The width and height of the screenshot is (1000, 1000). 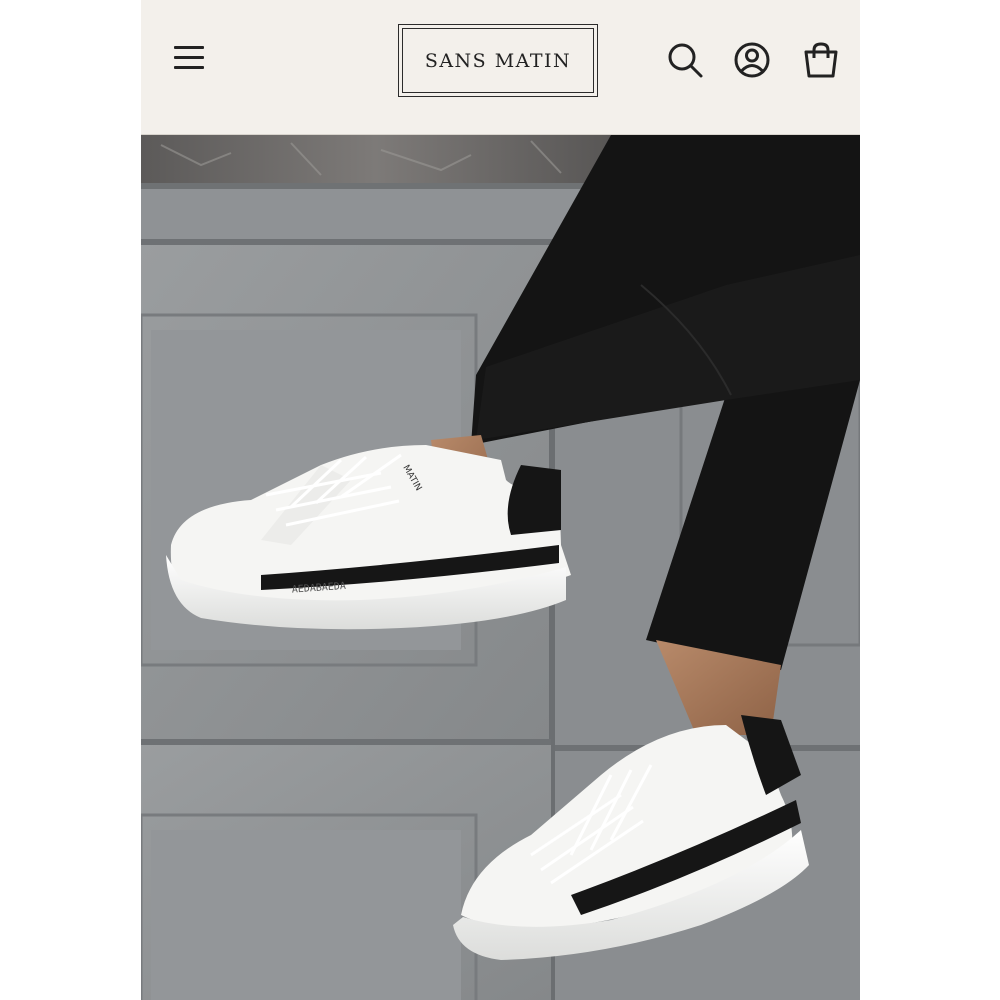 I want to click on account-icon, so click(x=752, y=60).